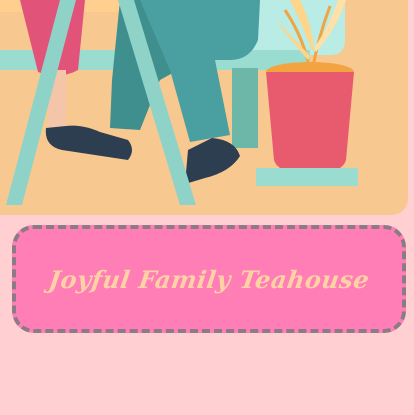 This screenshot has height=415, width=414. Describe the element at coordinates (245, 108) in the screenshot. I see `bench-leg` at that location.